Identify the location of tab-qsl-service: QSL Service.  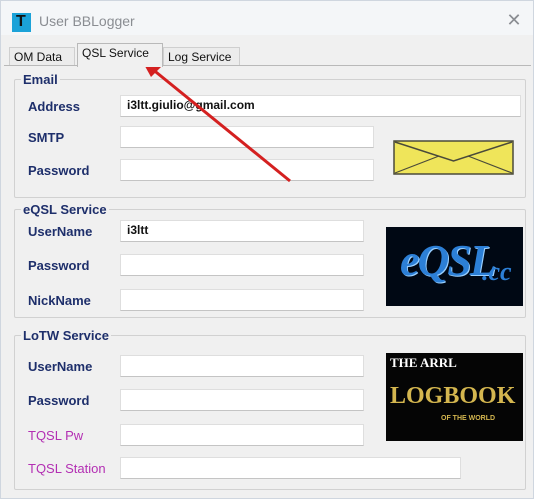
(120, 55).